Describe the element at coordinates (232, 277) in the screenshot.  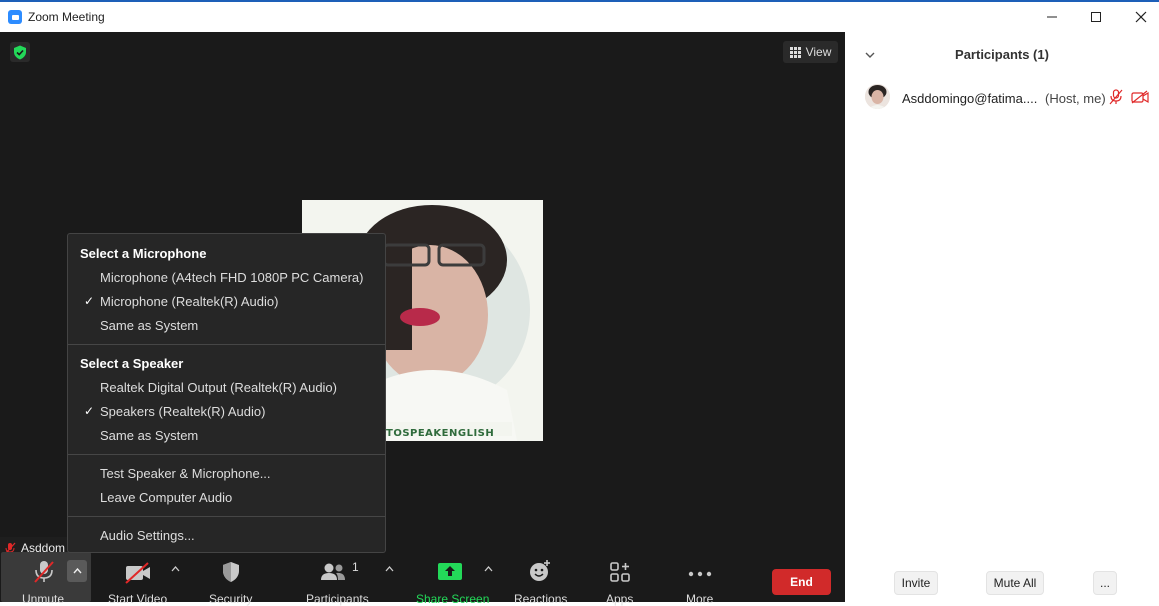
I see `microphone-option-a4tech: Microphone (A4tech FHD 1080P PC Camera)` at that location.